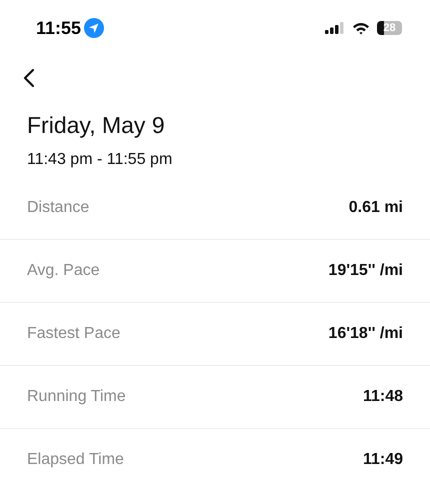 Image resolution: width=430 pixels, height=500 pixels. Describe the element at coordinates (94, 28) in the screenshot. I see `location-icon` at that location.